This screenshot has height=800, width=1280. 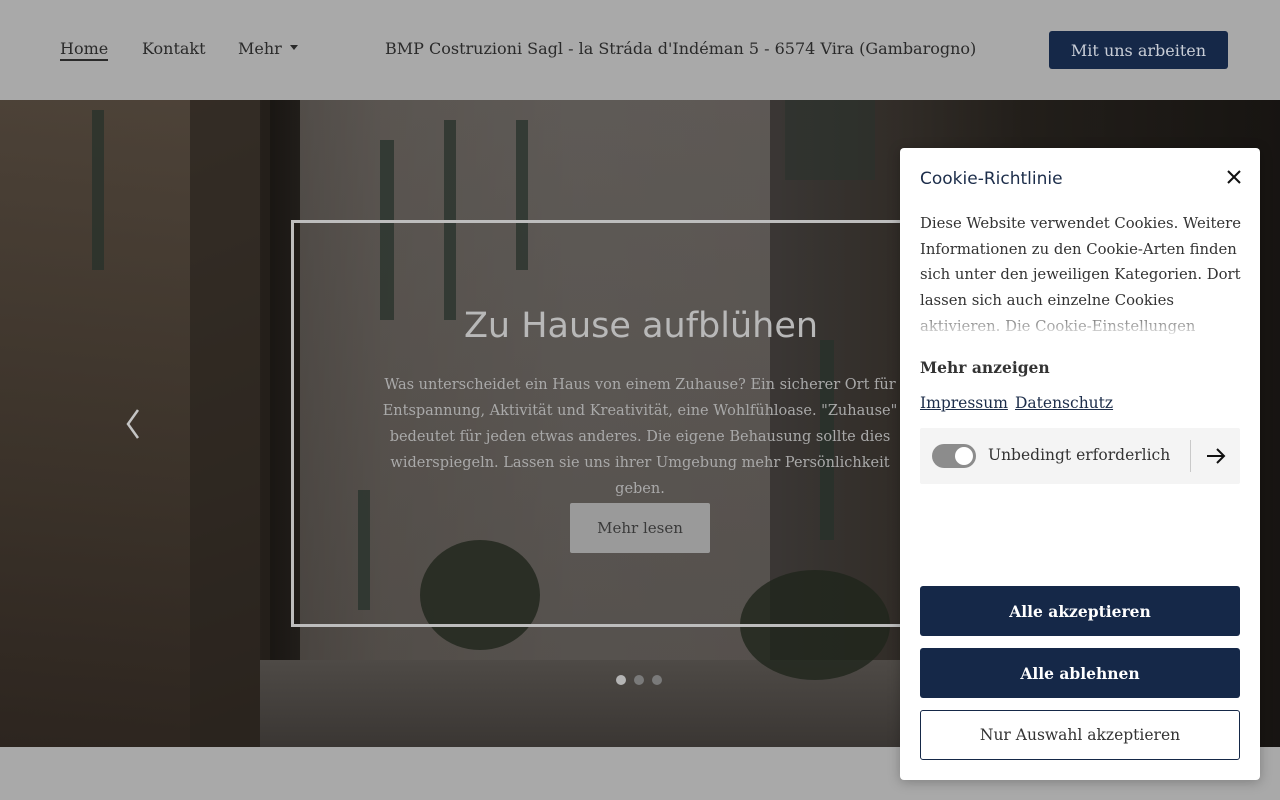 I want to click on accept-selection-button: Nur Auswahl akzeptieren, so click(x=1080, y=735).